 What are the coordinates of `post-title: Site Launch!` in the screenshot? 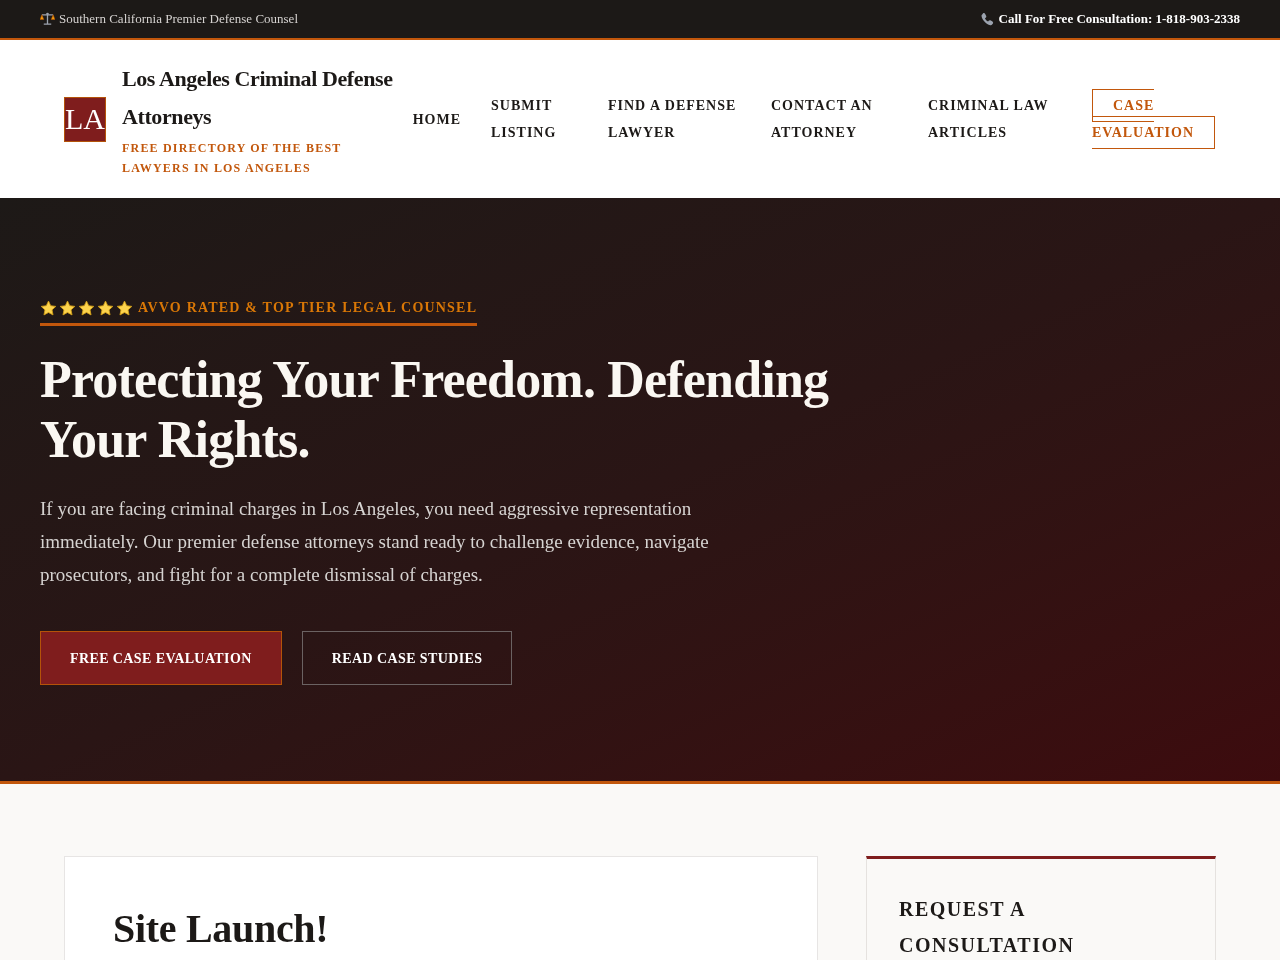 It's located at (221, 929).